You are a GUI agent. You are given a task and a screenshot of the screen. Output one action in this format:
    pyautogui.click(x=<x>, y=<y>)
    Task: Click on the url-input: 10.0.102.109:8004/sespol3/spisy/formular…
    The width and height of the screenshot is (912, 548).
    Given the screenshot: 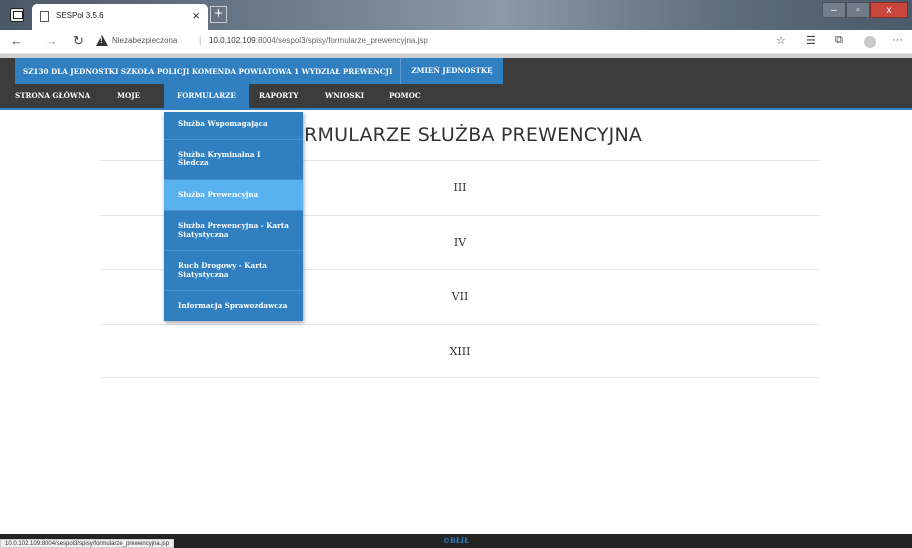 What is the action you would take?
    pyautogui.click(x=318, y=40)
    